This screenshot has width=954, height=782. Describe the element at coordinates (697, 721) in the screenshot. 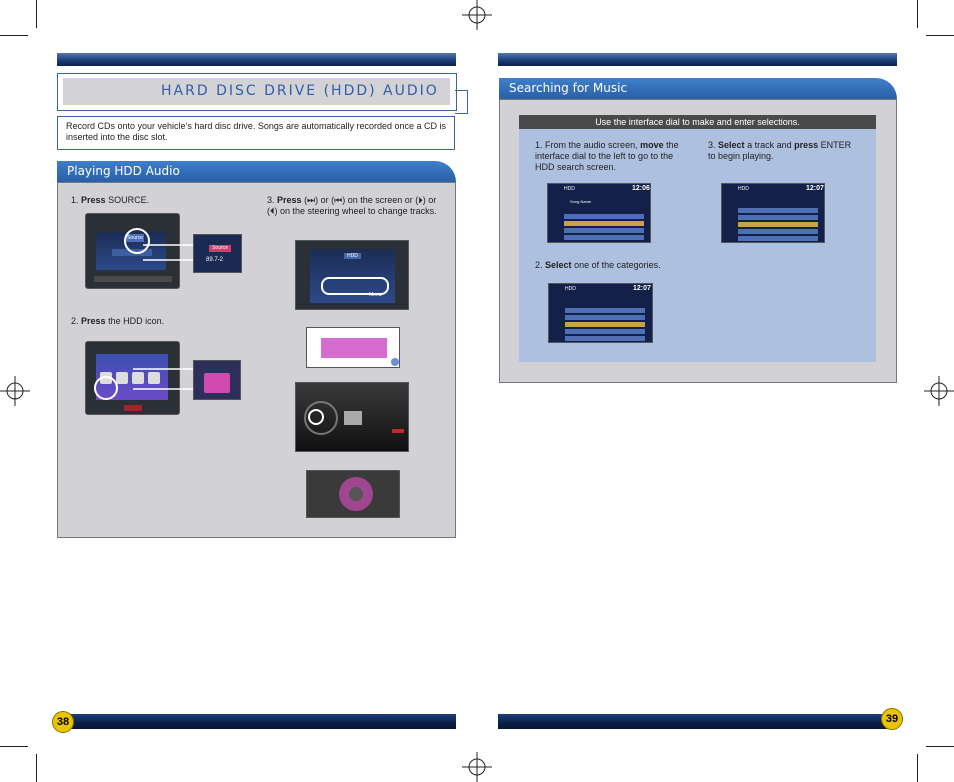

I see `bottom-bar-right` at that location.